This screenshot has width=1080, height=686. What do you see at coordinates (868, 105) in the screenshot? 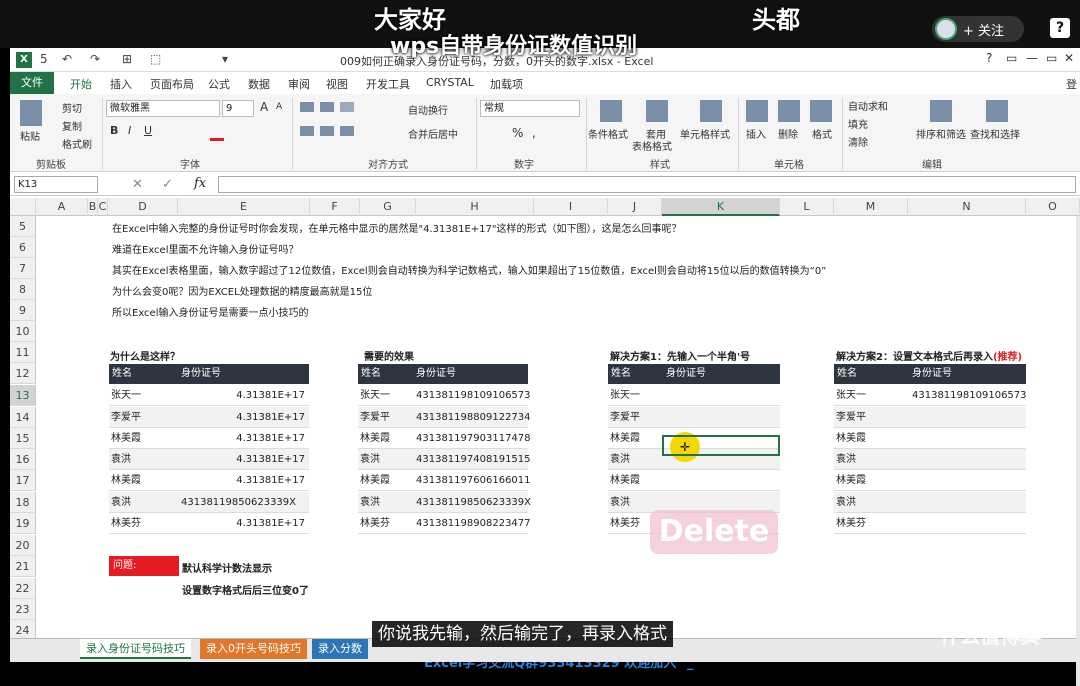
I see `autosum-button: 自动求和` at bounding box center [868, 105].